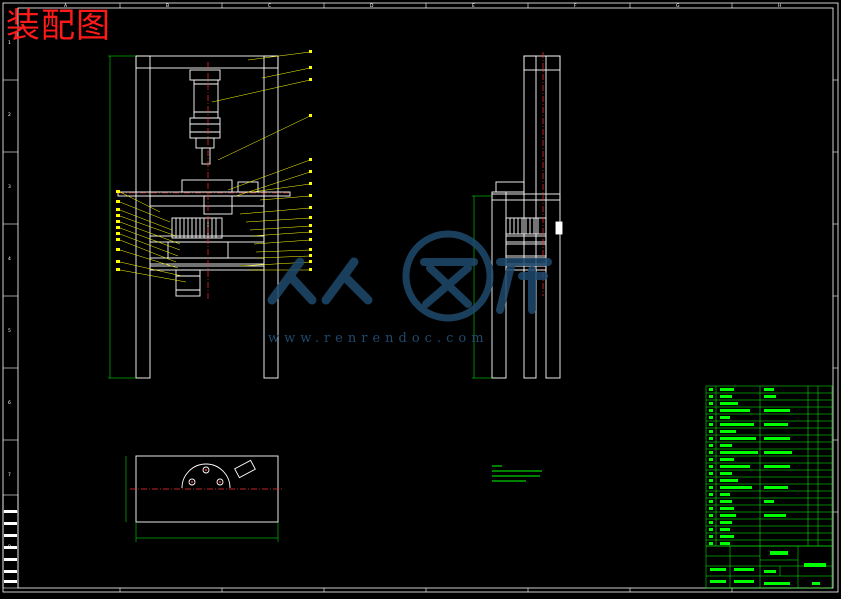 The width and height of the screenshot is (841, 599). I want to click on zone-col-label: G, so click(678, 6).